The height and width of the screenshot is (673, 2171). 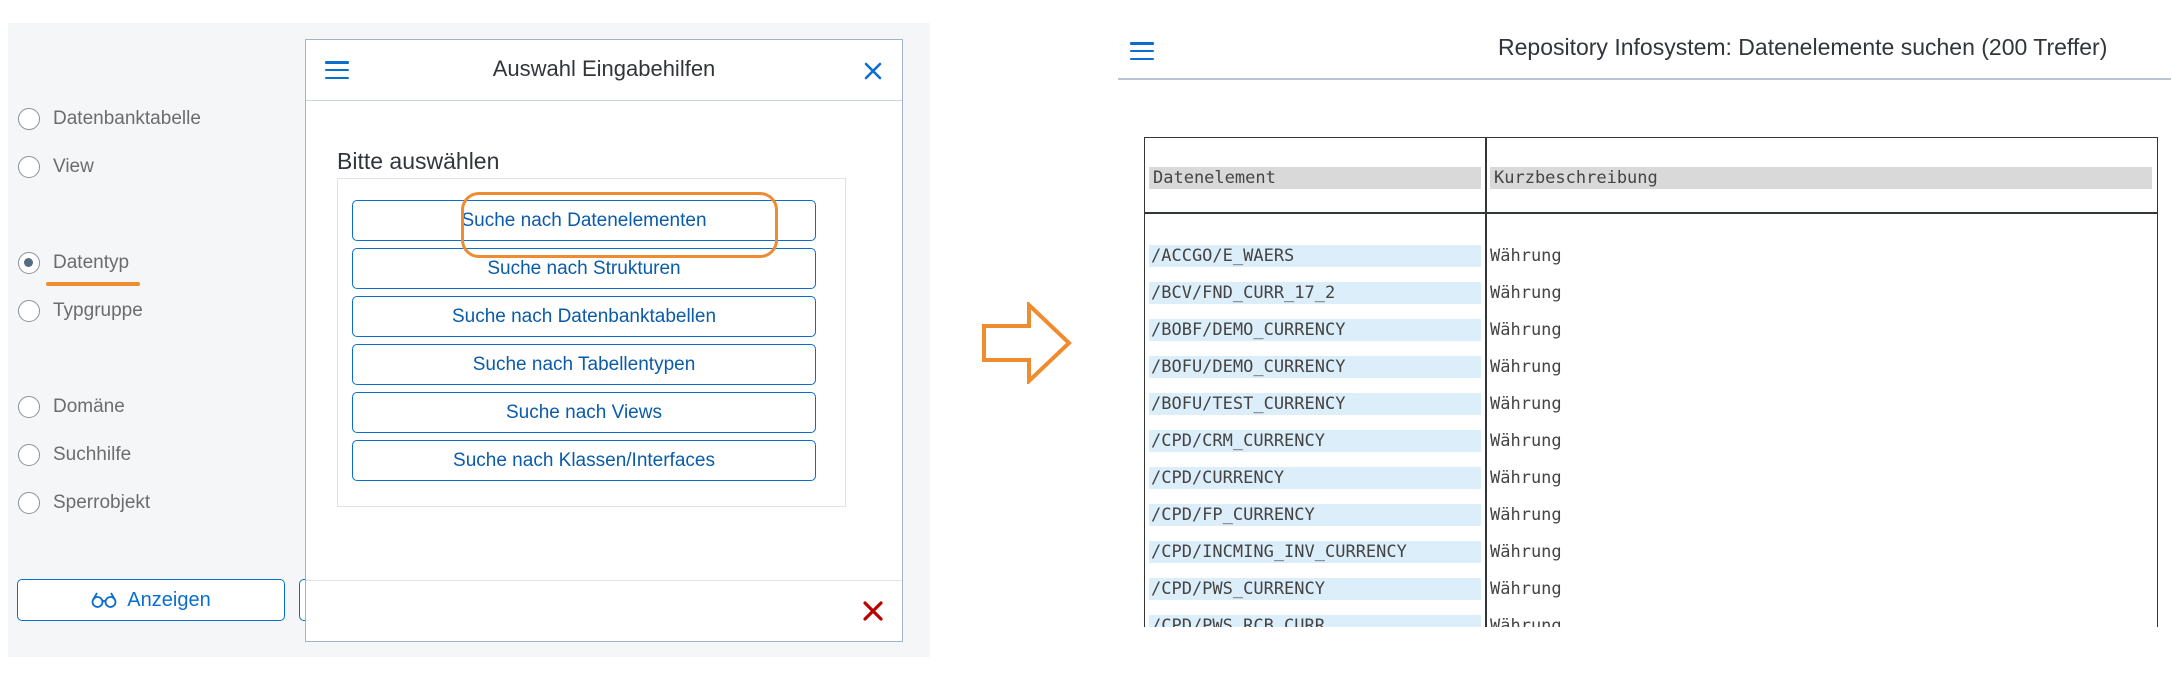 I want to click on radio-typgruppe: Typgruppe, so click(x=80, y=311).